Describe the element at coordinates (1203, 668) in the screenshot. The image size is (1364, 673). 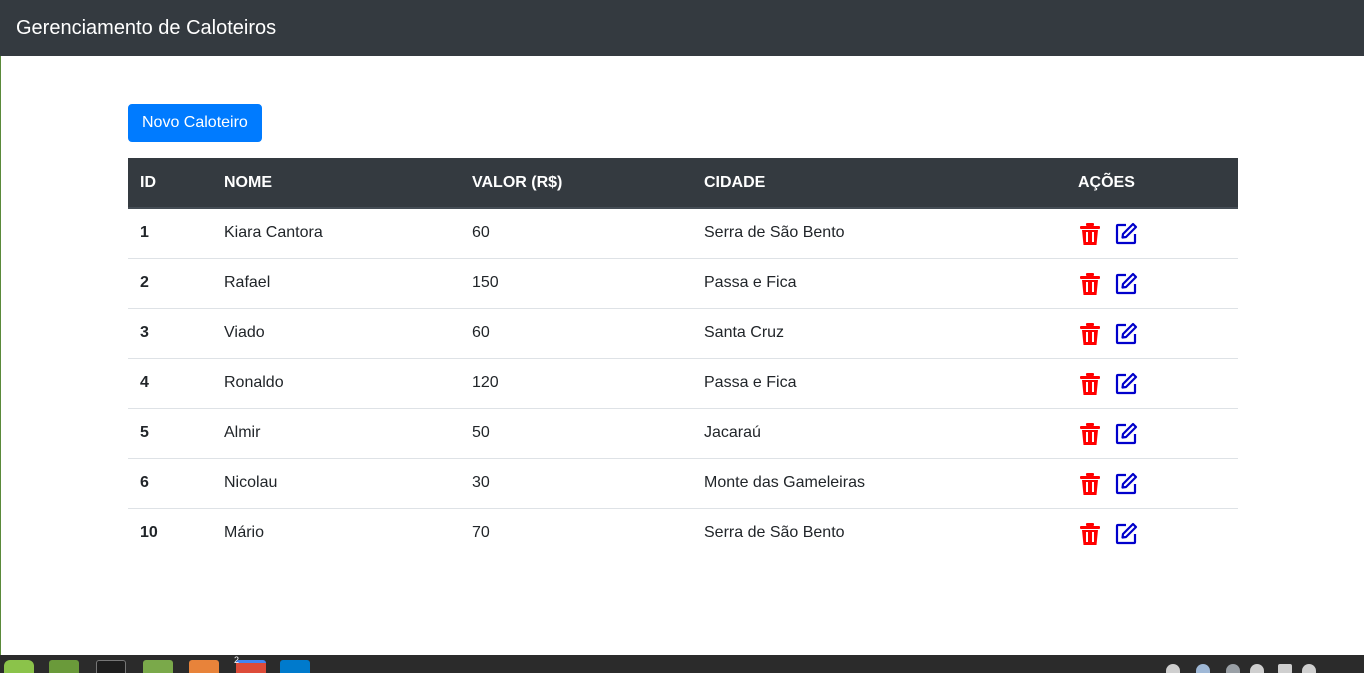
I see `shield-icon` at that location.